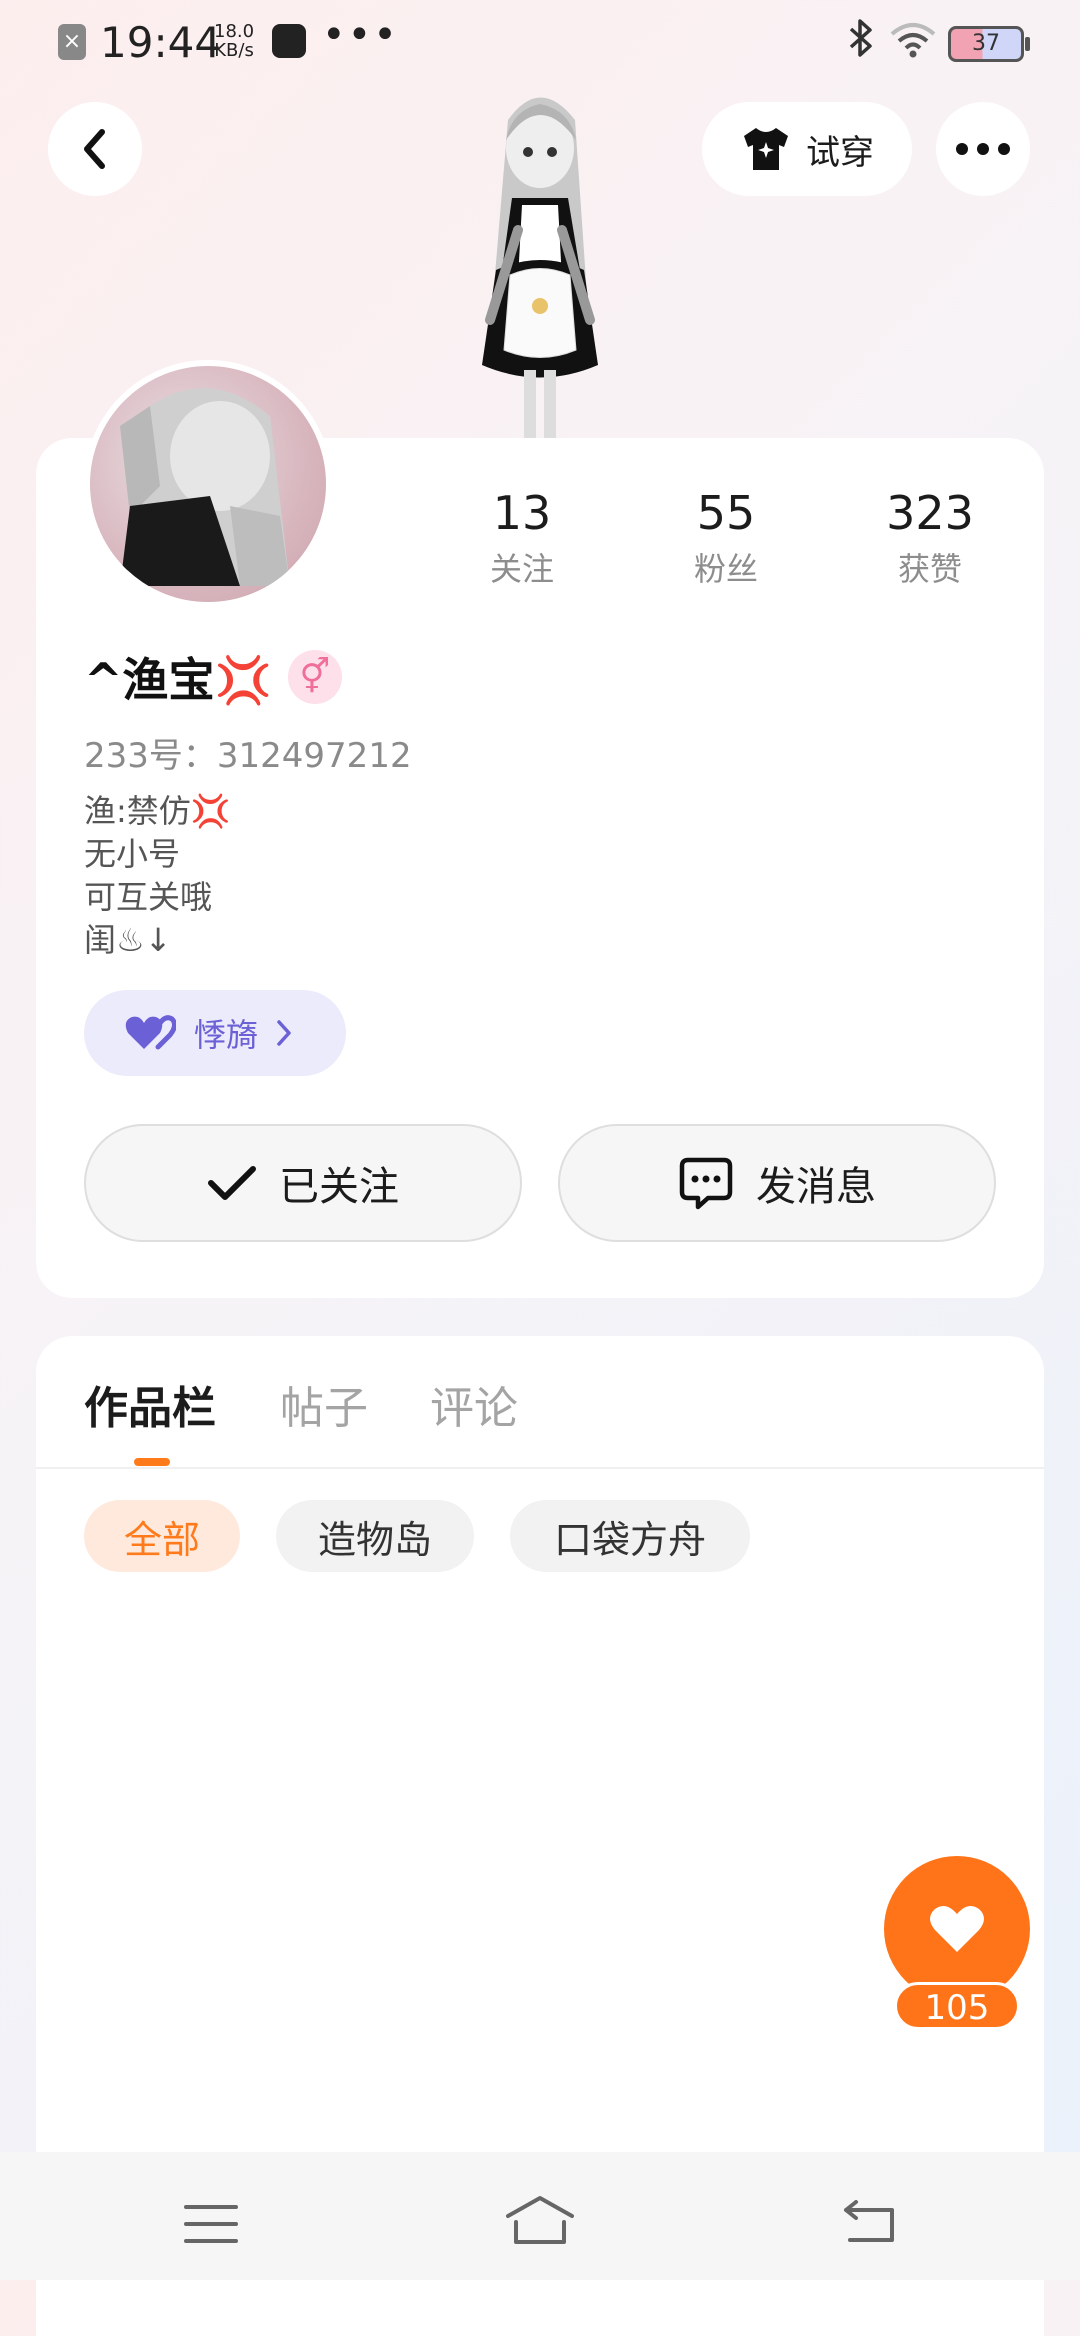  I want to click on wifi-icon, so click(913, 45).